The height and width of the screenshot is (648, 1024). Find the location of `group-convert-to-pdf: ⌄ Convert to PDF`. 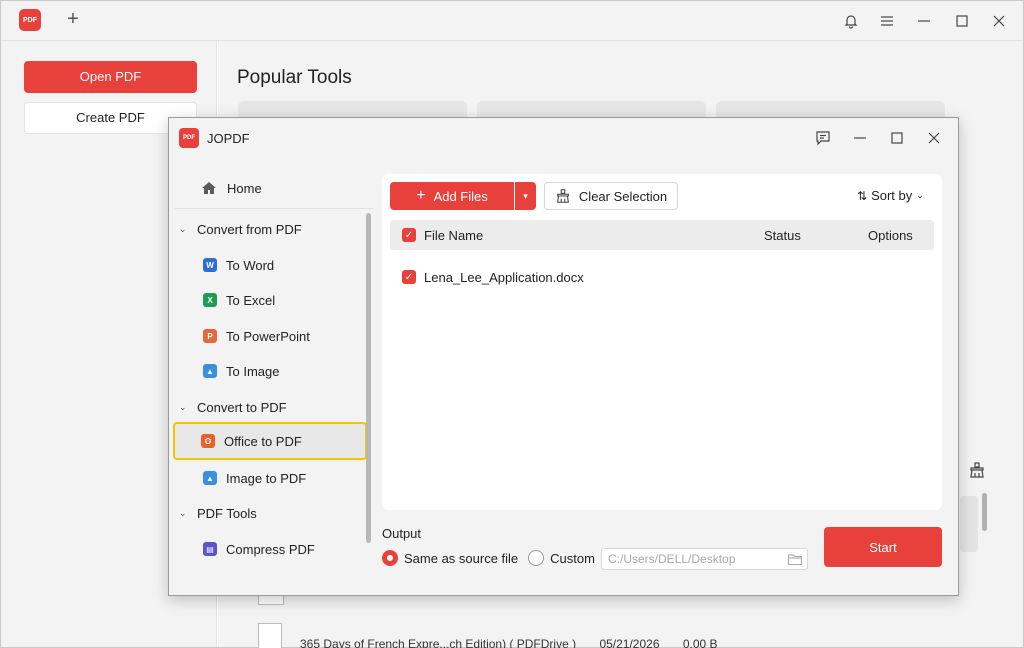

group-convert-to-pdf: ⌄ Convert to PDF is located at coordinates (233, 407).